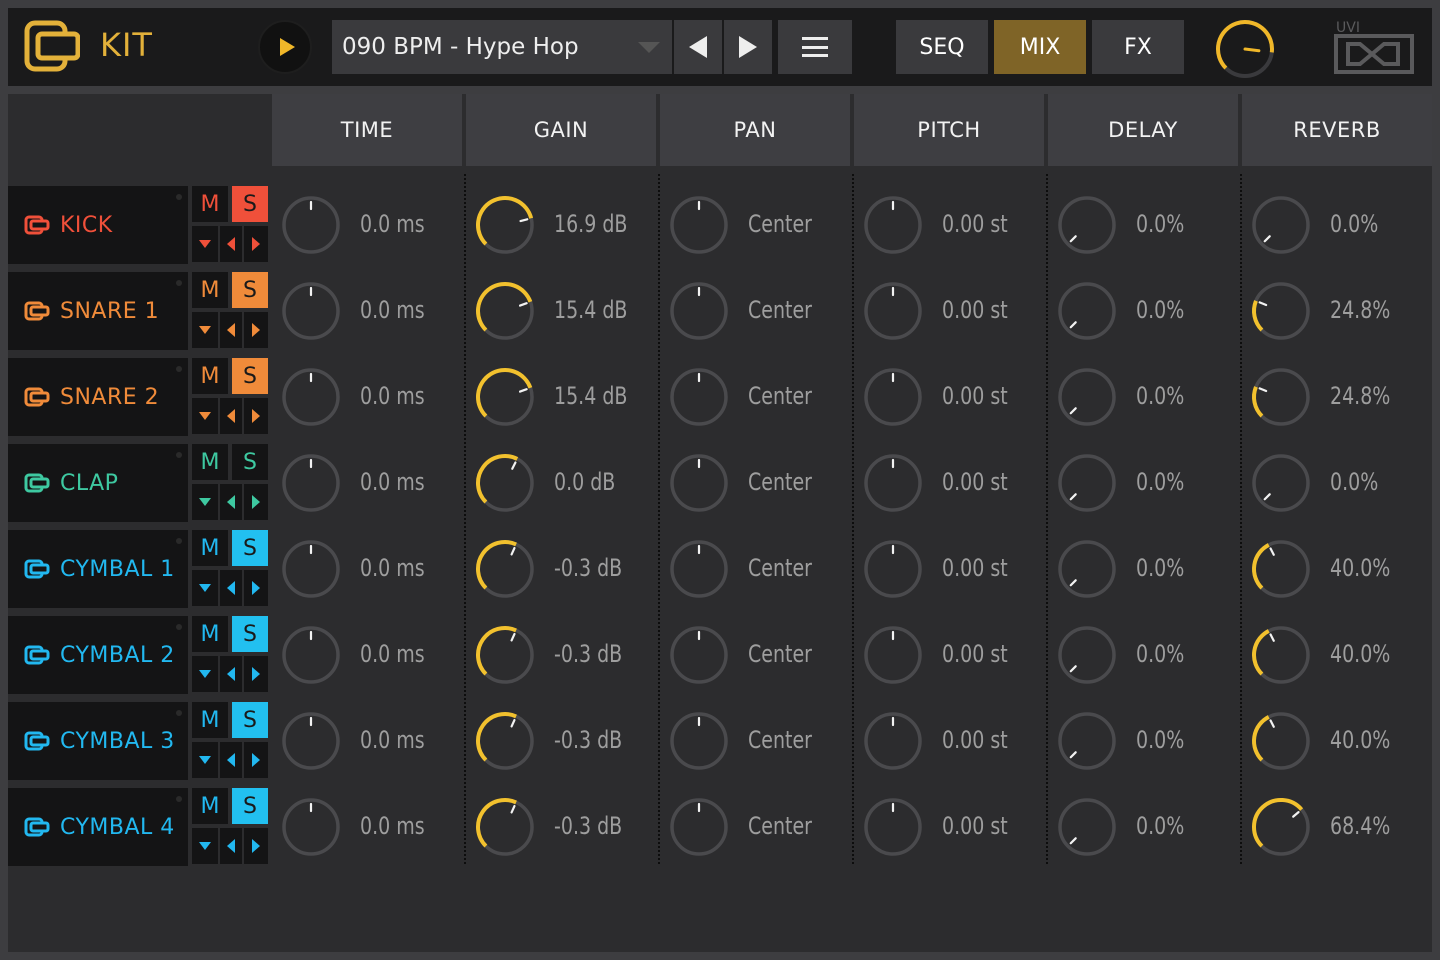 The image size is (1440, 960). Describe the element at coordinates (98, 397) in the screenshot. I see `track-name-button: SNARE 2` at that location.